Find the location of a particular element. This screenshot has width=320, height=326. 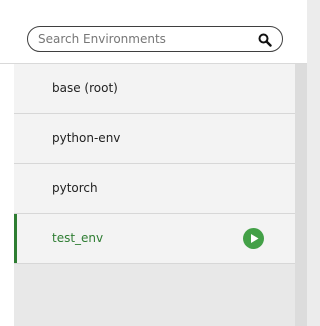

env-item-label: base (root) is located at coordinates (85, 88).